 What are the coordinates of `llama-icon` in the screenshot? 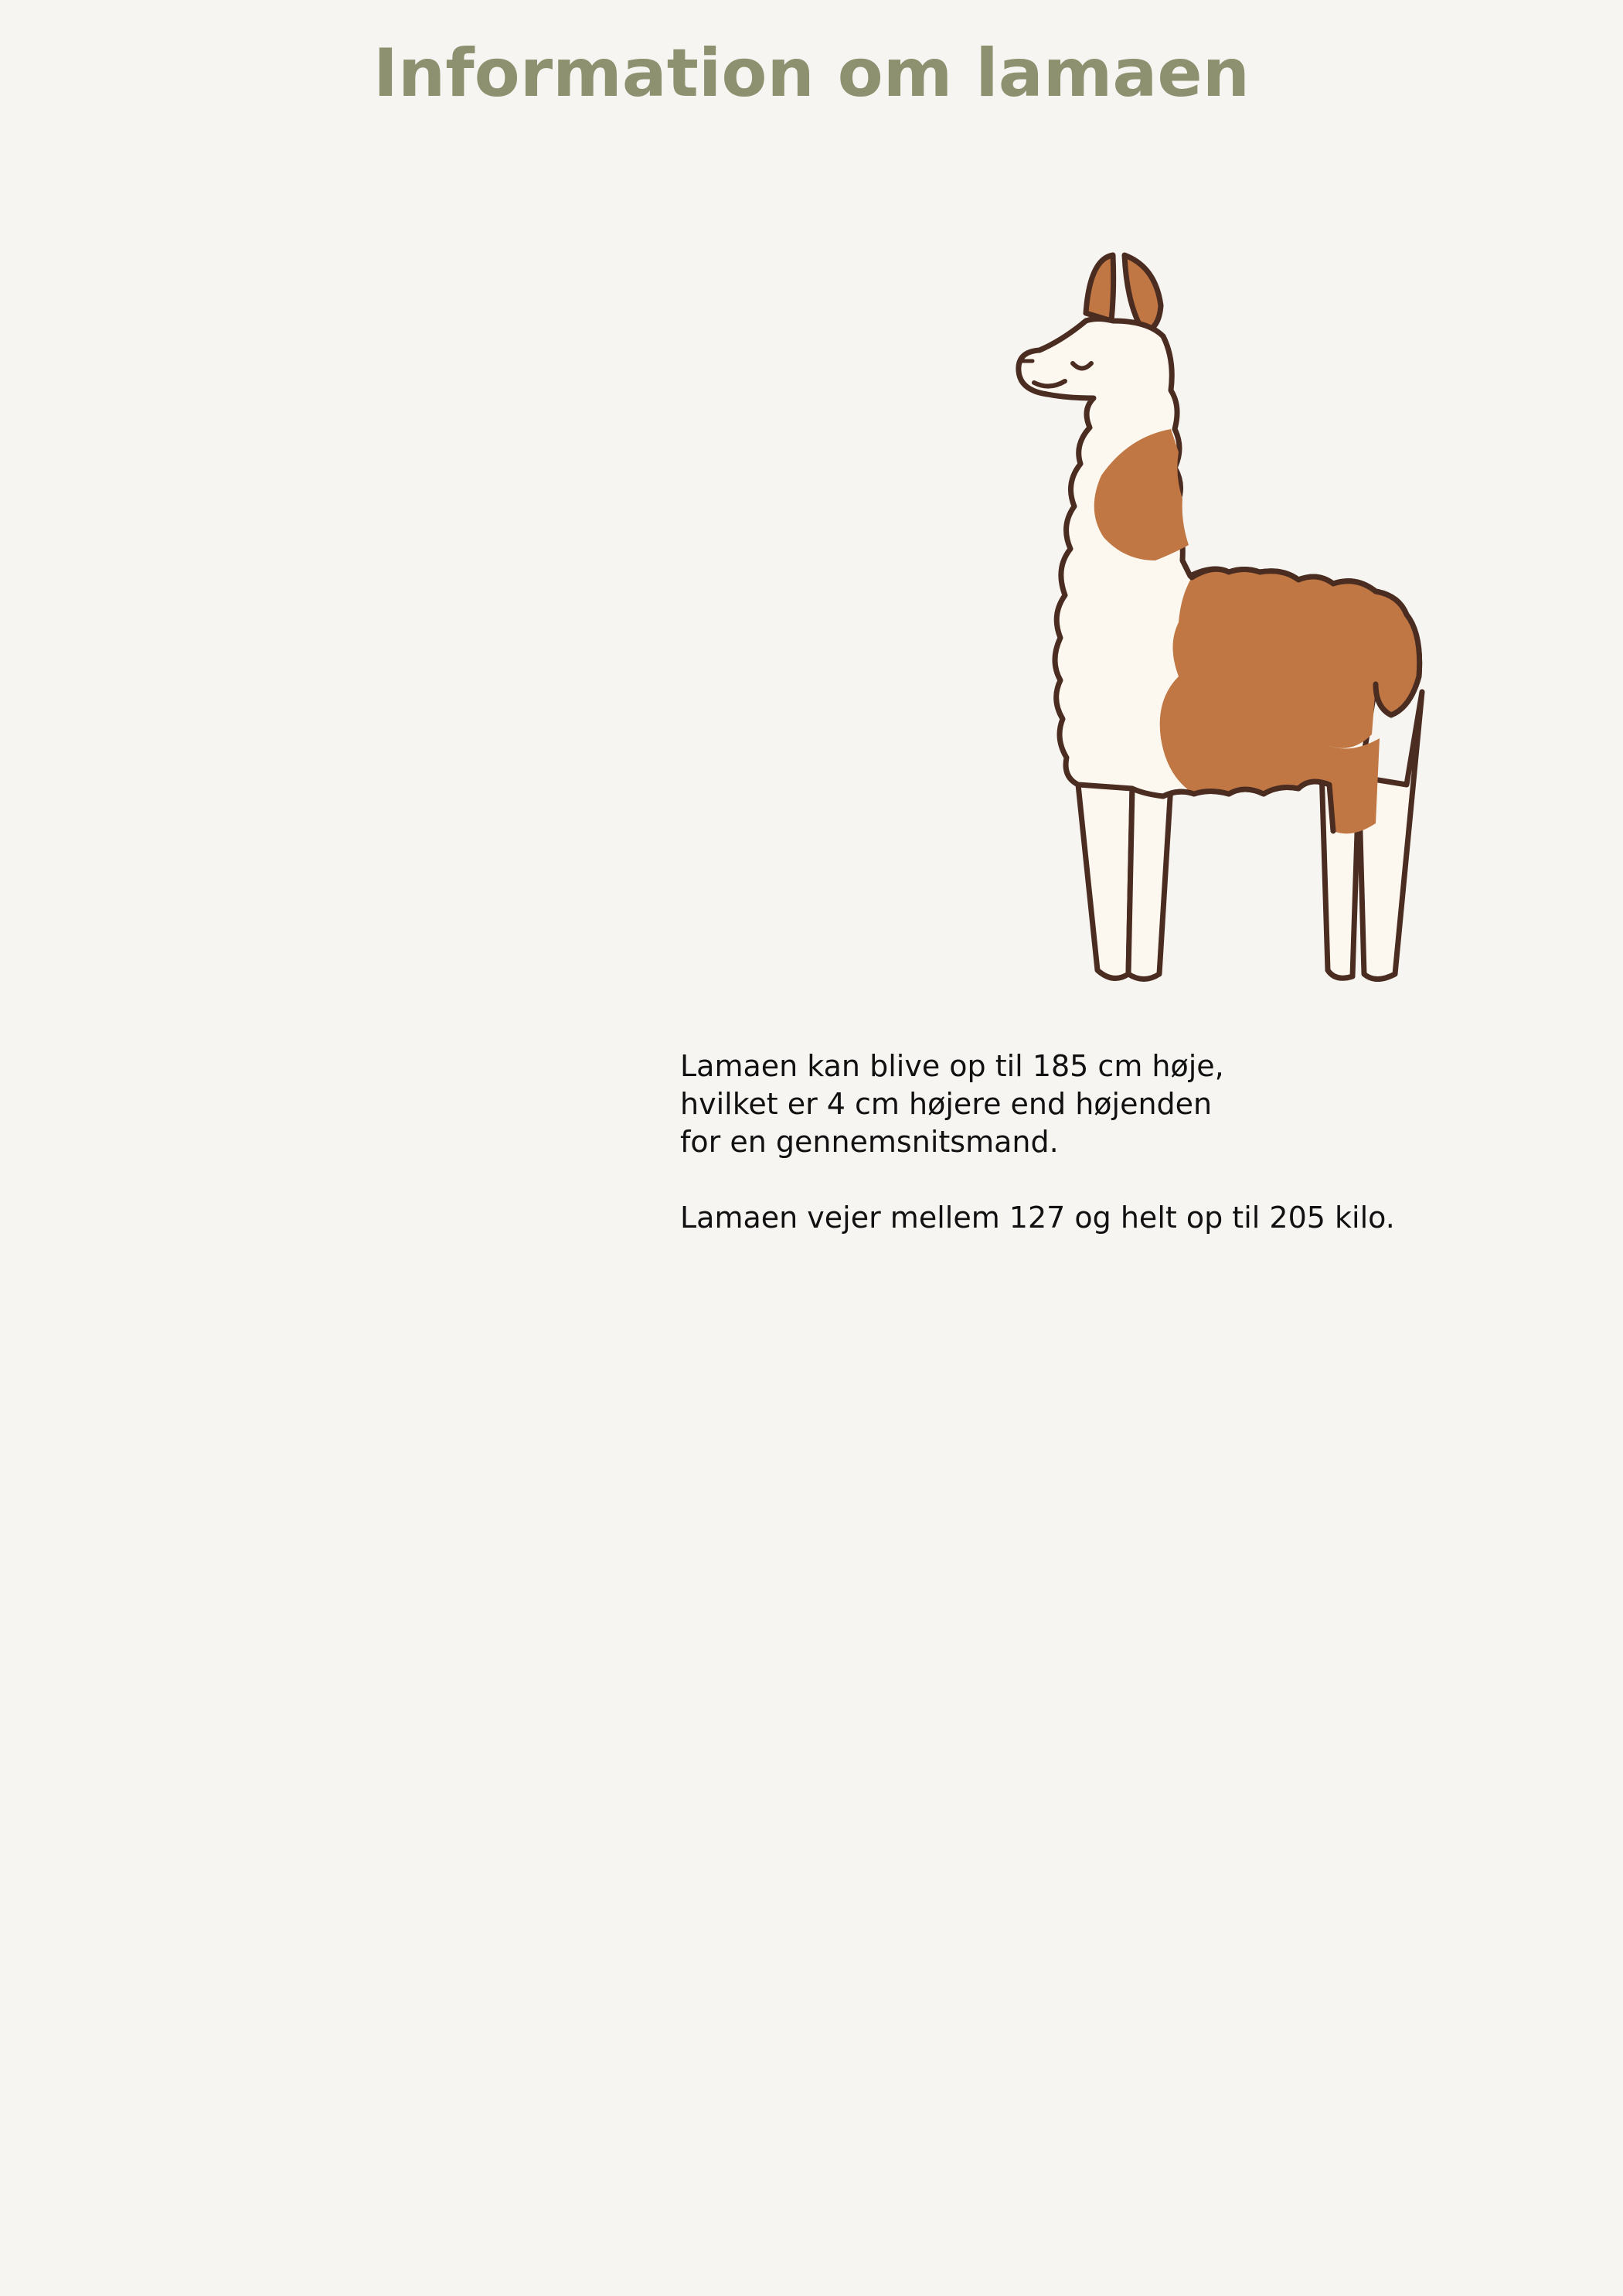 It's located at (1220, 617).